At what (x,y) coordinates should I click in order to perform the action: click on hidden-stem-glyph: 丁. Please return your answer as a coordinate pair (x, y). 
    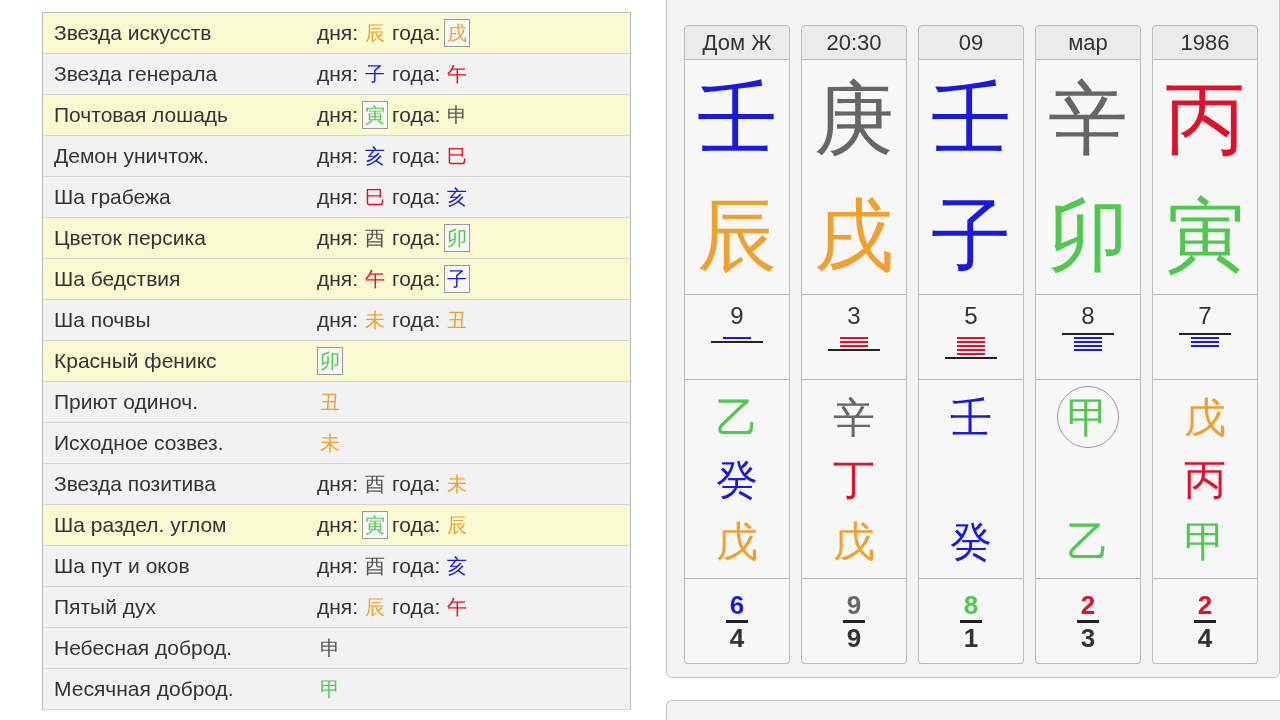
    Looking at the image, I should click on (854, 479).